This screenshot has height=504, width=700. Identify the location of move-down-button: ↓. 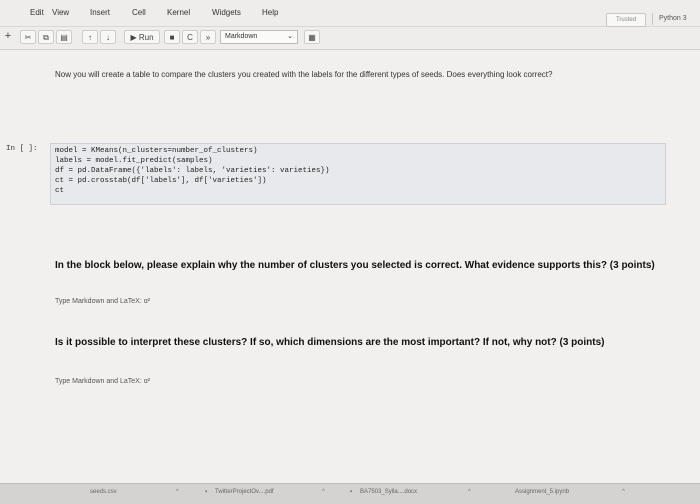
(108, 37).